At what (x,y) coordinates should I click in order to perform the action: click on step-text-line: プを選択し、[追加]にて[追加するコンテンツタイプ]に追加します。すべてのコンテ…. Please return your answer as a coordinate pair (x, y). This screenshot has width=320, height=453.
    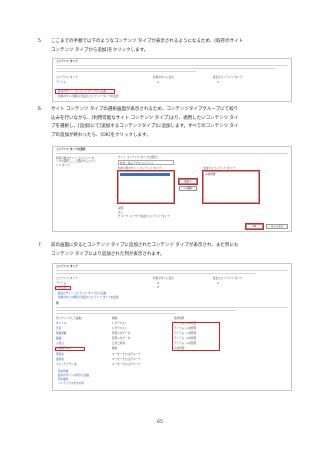
    Looking at the image, I should click on (145, 127).